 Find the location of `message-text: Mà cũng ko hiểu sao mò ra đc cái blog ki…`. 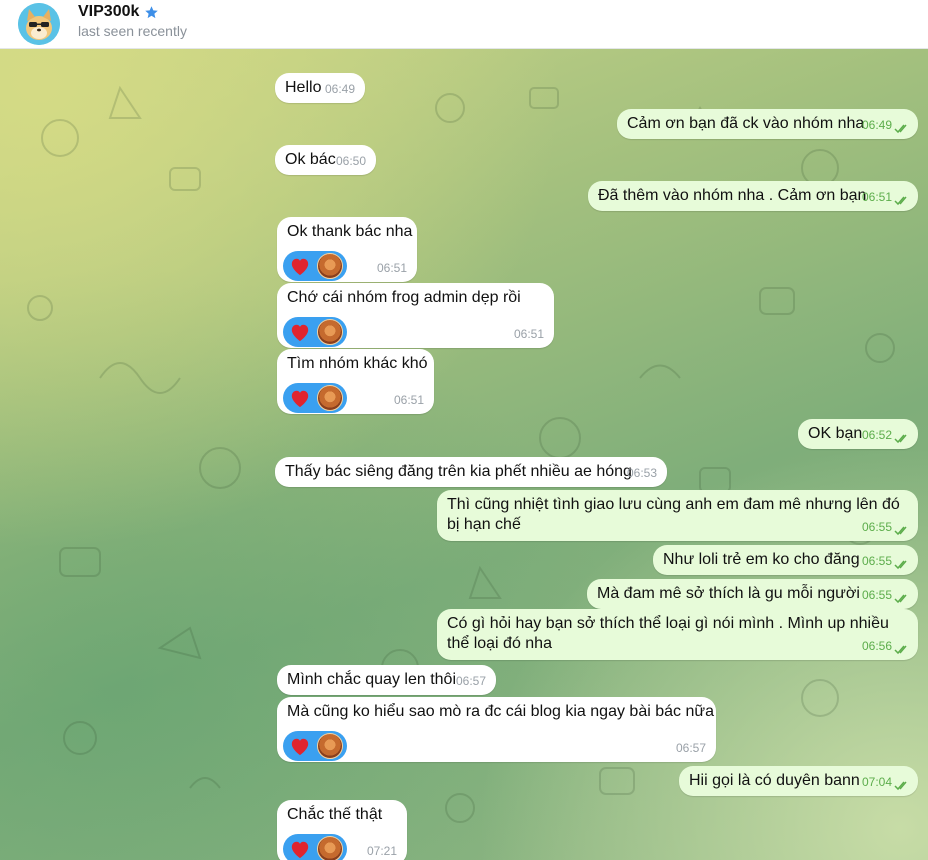

message-text: Mà cũng ko hiểu sao mò ra đc cái blog ki… is located at coordinates (500, 711).